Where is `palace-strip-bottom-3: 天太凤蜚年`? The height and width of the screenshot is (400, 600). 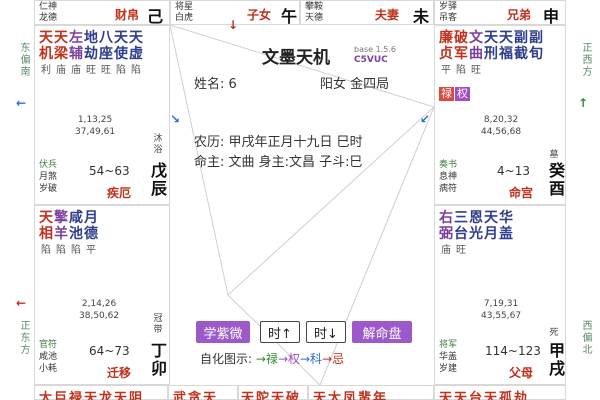 palace-strip-bottom-3: 天太凤蜚年 is located at coordinates (371, 392).